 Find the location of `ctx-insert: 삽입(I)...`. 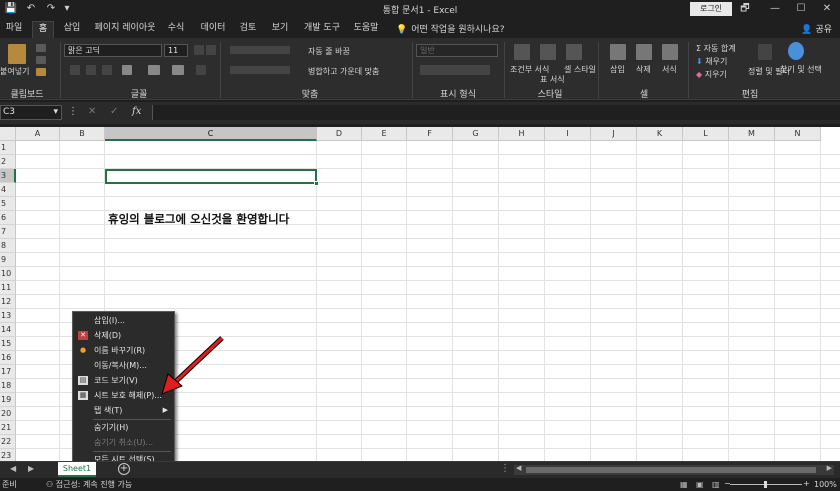

ctx-insert: 삽입(I)... is located at coordinates (123, 320).